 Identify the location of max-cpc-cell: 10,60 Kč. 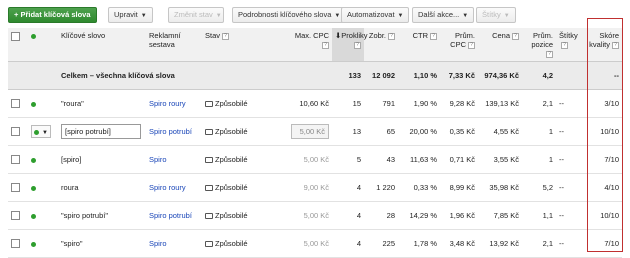
(310, 103).